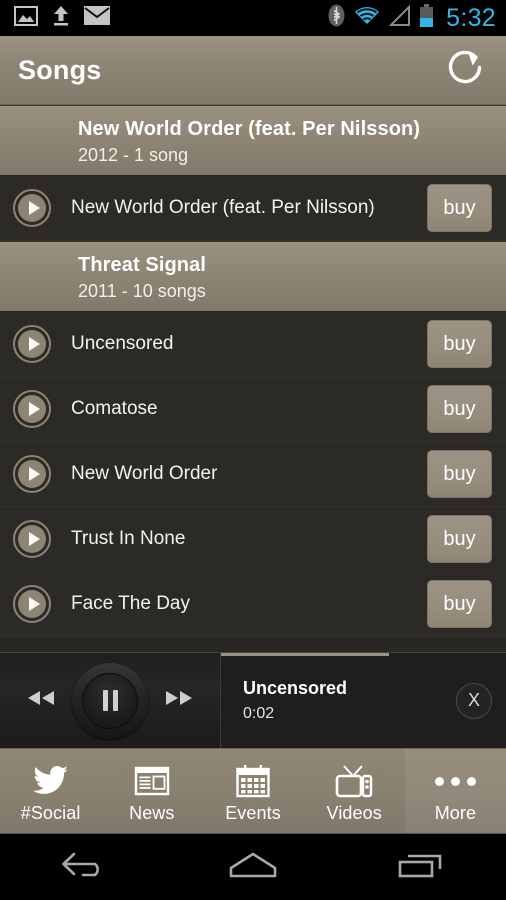 The image size is (506, 900). Describe the element at coordinates (60, 69) in the screenshot. I see `page-title: Songs` at that location.